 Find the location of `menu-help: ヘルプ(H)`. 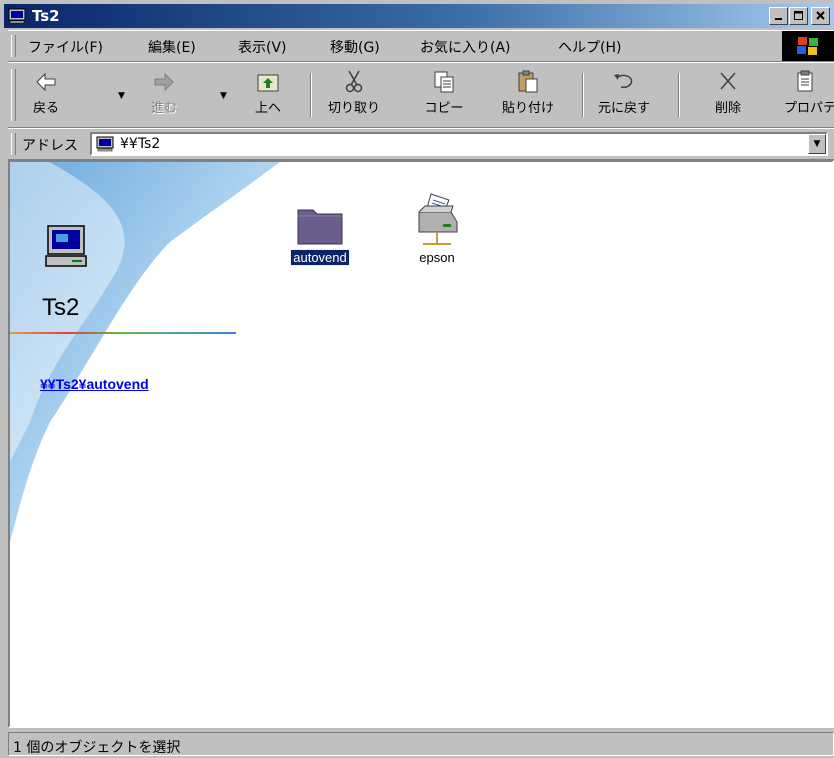

menu-help: ヘルプ(H) is located at coordinates (589, 47).